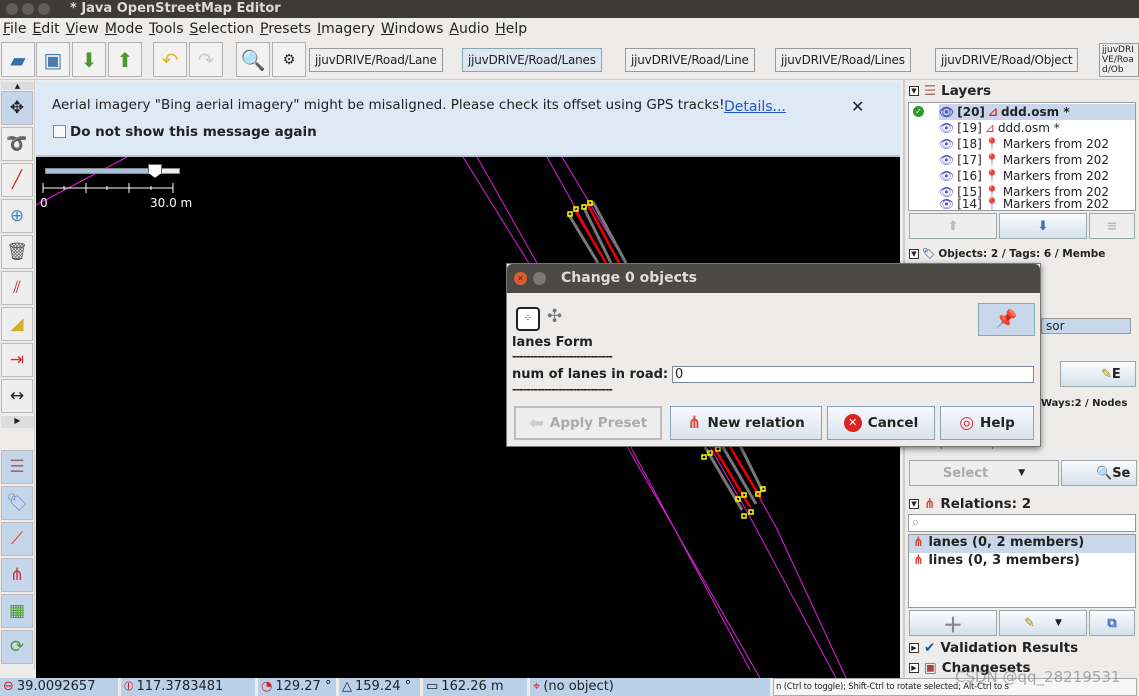  Describe the element at coordinates (1024, 160) in the screenshot. I see `layer-item: 👁 [17] 📍 Markers from 202` at that location.